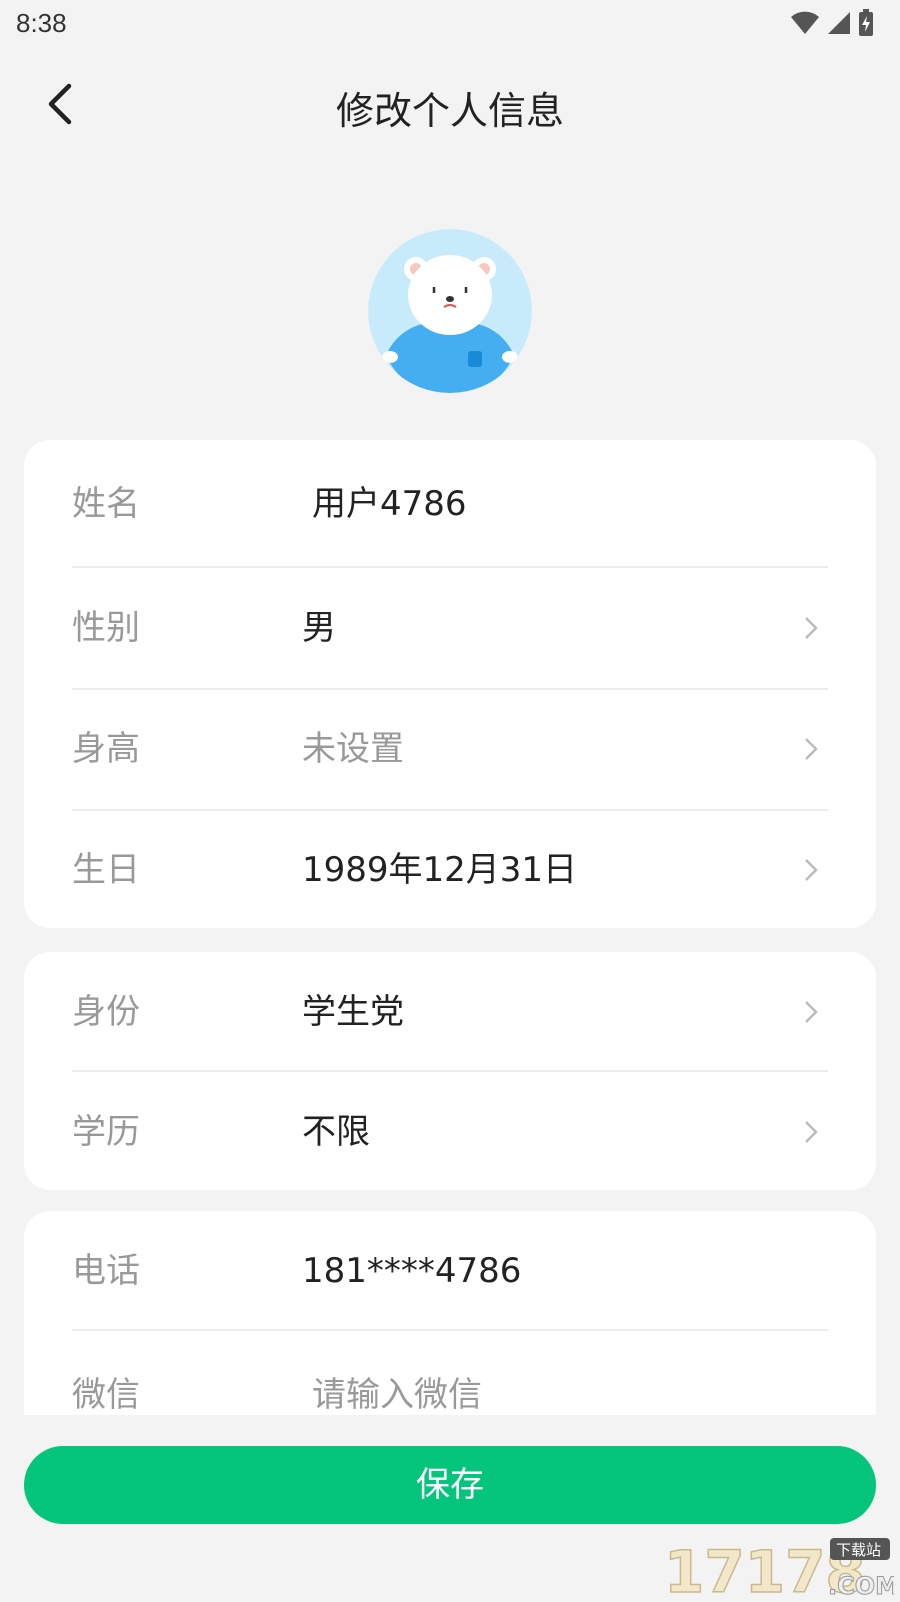 The width and height of the screenshot is (900, 1602). I want to click on avatar, so click(450, 311).